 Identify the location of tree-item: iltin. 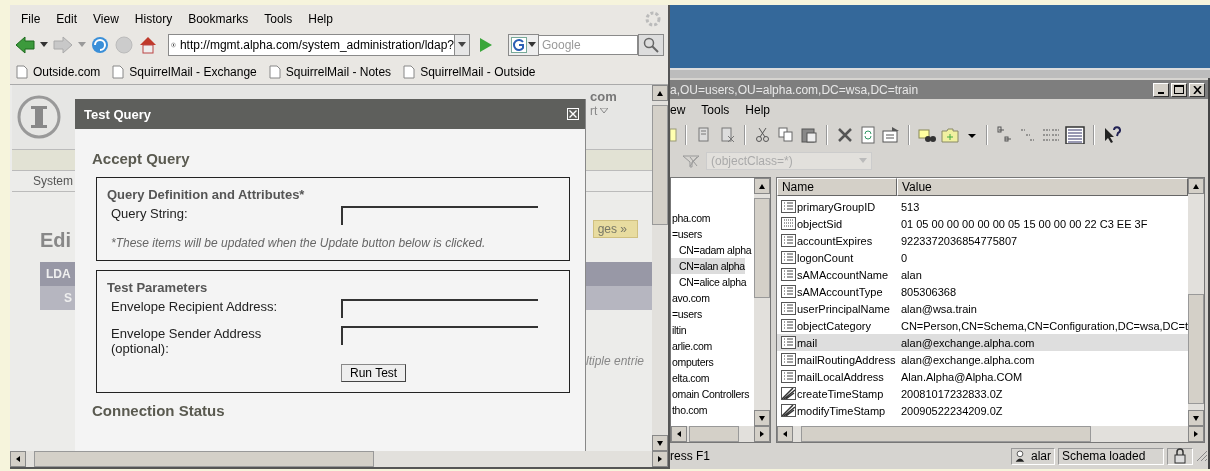
(679, 330).